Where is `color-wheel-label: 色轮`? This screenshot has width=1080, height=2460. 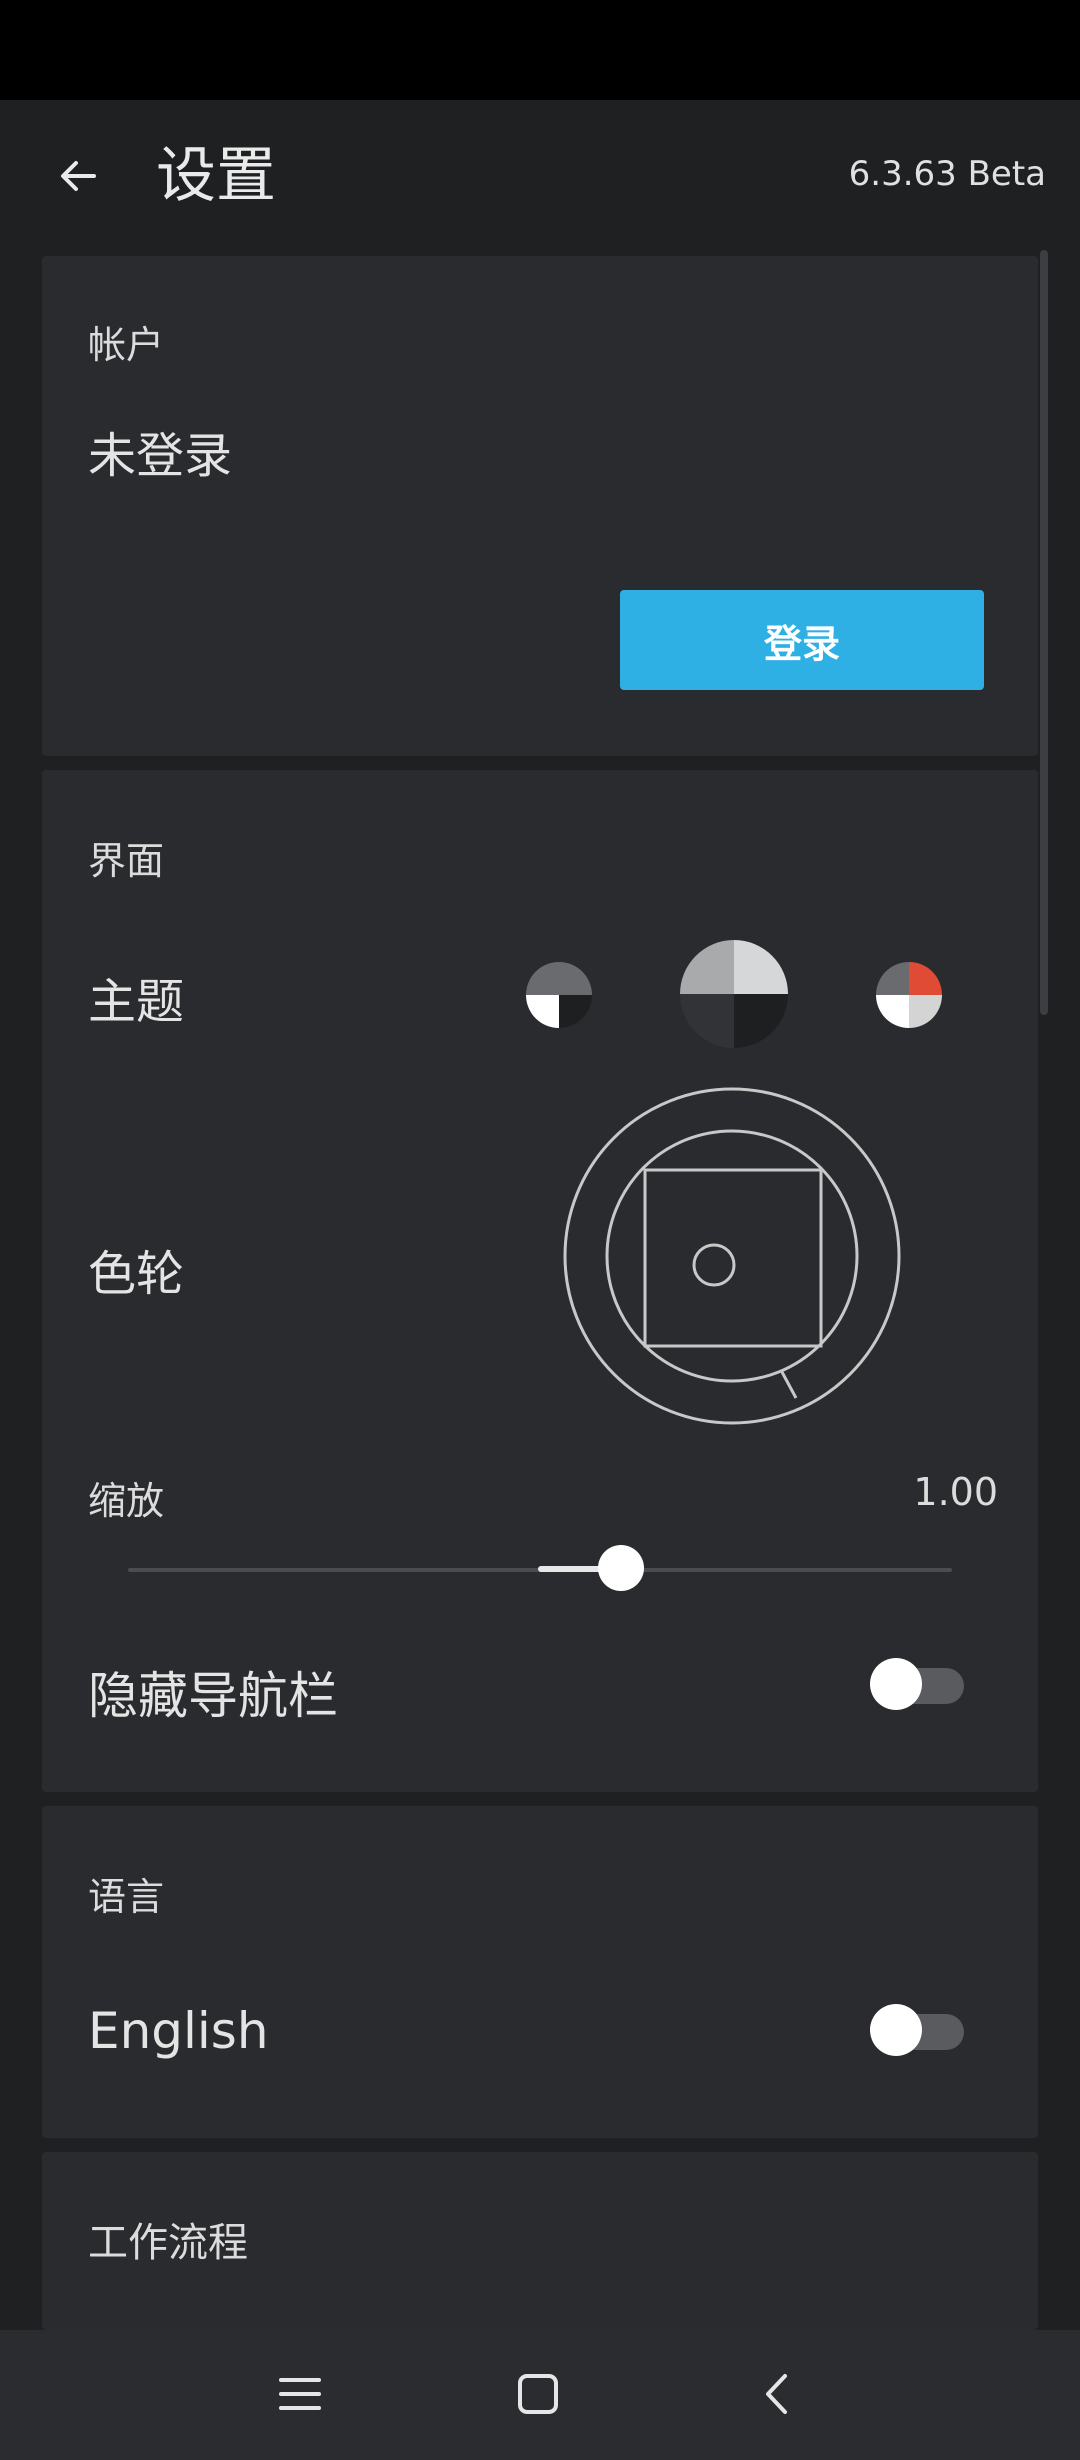
color-wheel-label: 色轮 is located at coordinates (136, 1274).